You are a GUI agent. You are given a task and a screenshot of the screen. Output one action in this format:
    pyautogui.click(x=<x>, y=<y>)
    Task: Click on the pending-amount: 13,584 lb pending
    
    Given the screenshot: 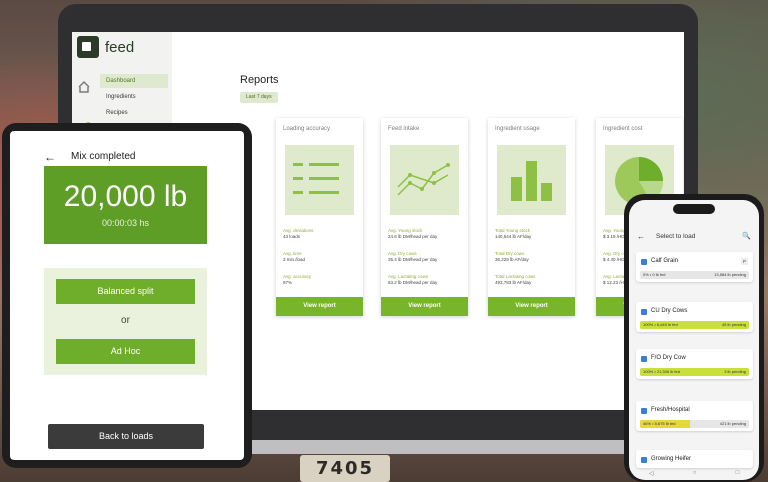 What is the action you would take?
    pyautogui.click(x=730, y=274)
    